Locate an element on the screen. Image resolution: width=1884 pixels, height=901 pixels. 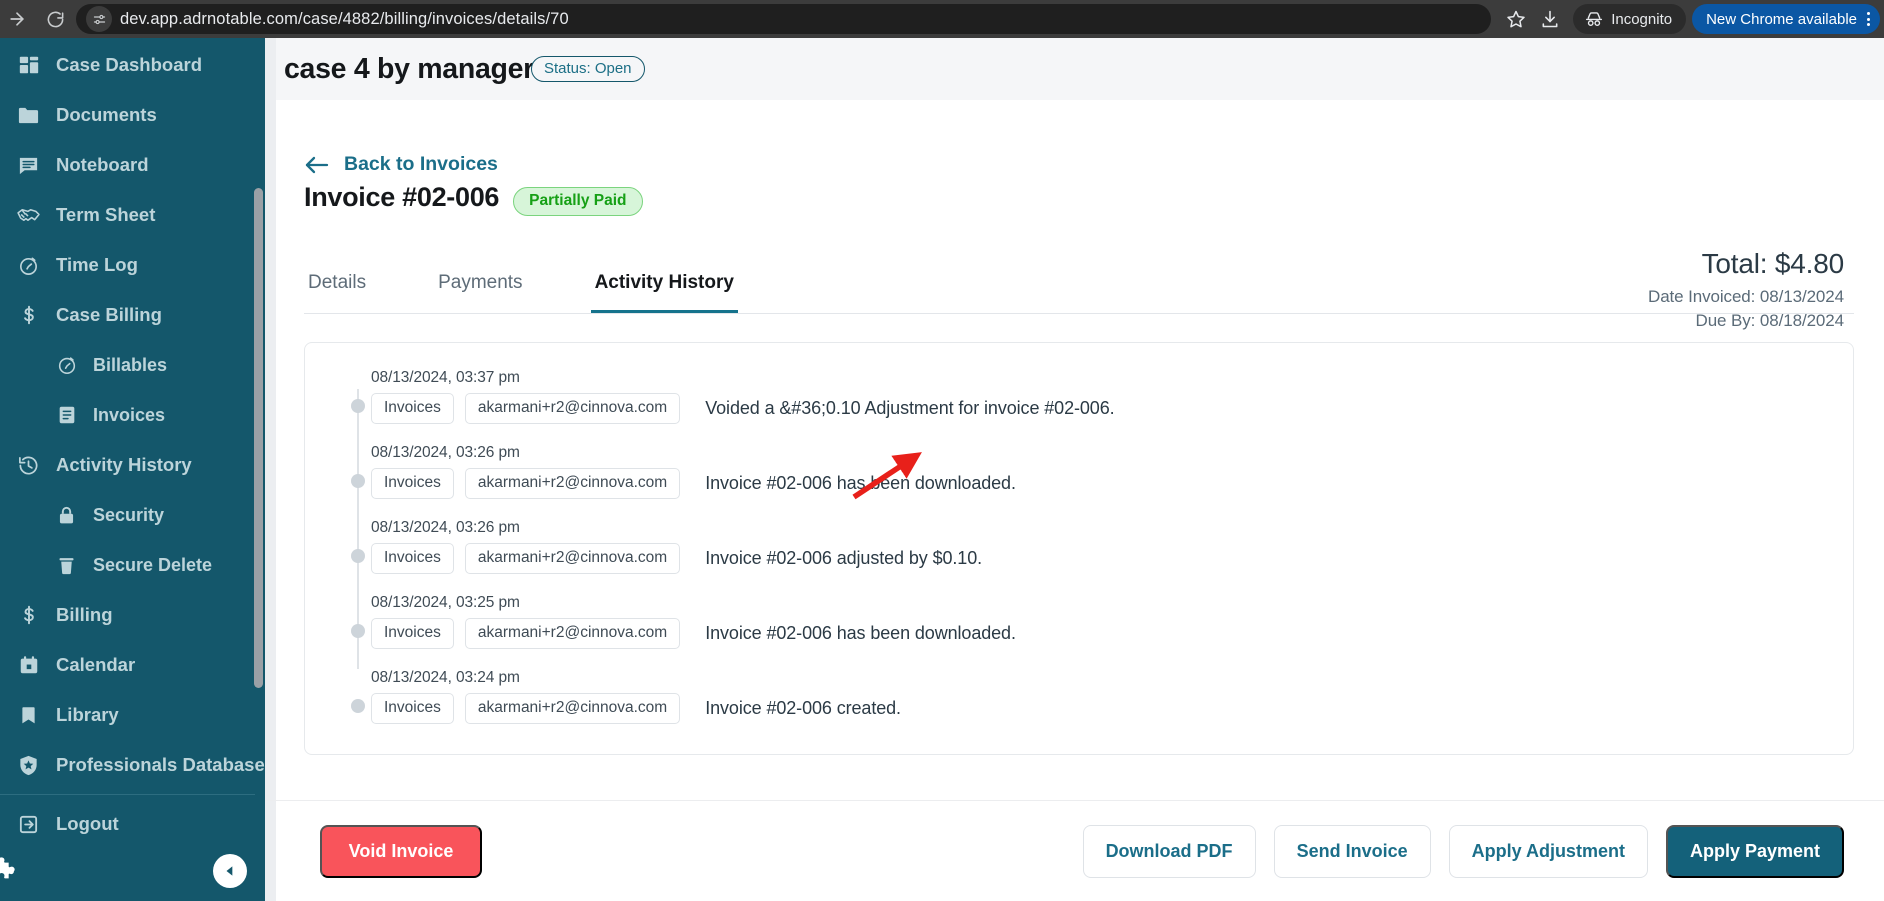
case-status-badge: Status: Open is located at coordinates (587, 69).